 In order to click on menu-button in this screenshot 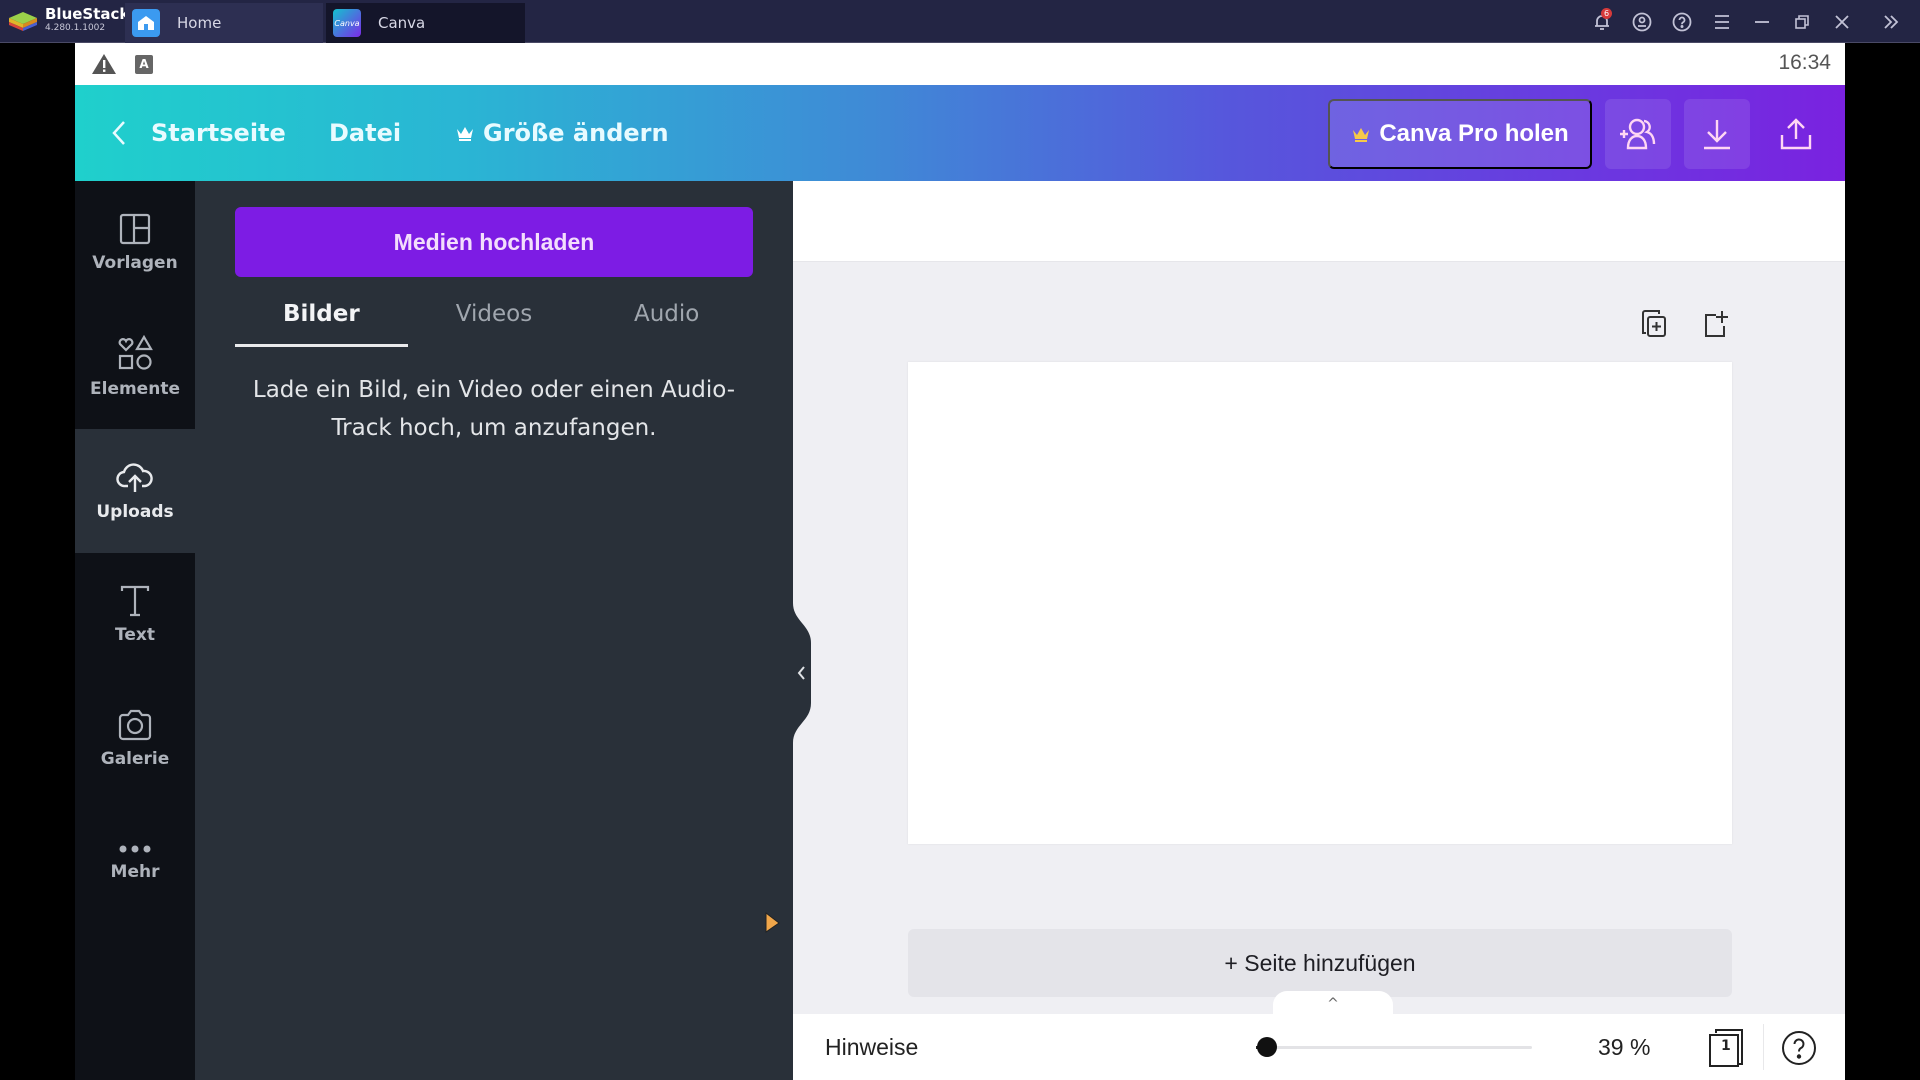, I will do `click(1722, 21)`.